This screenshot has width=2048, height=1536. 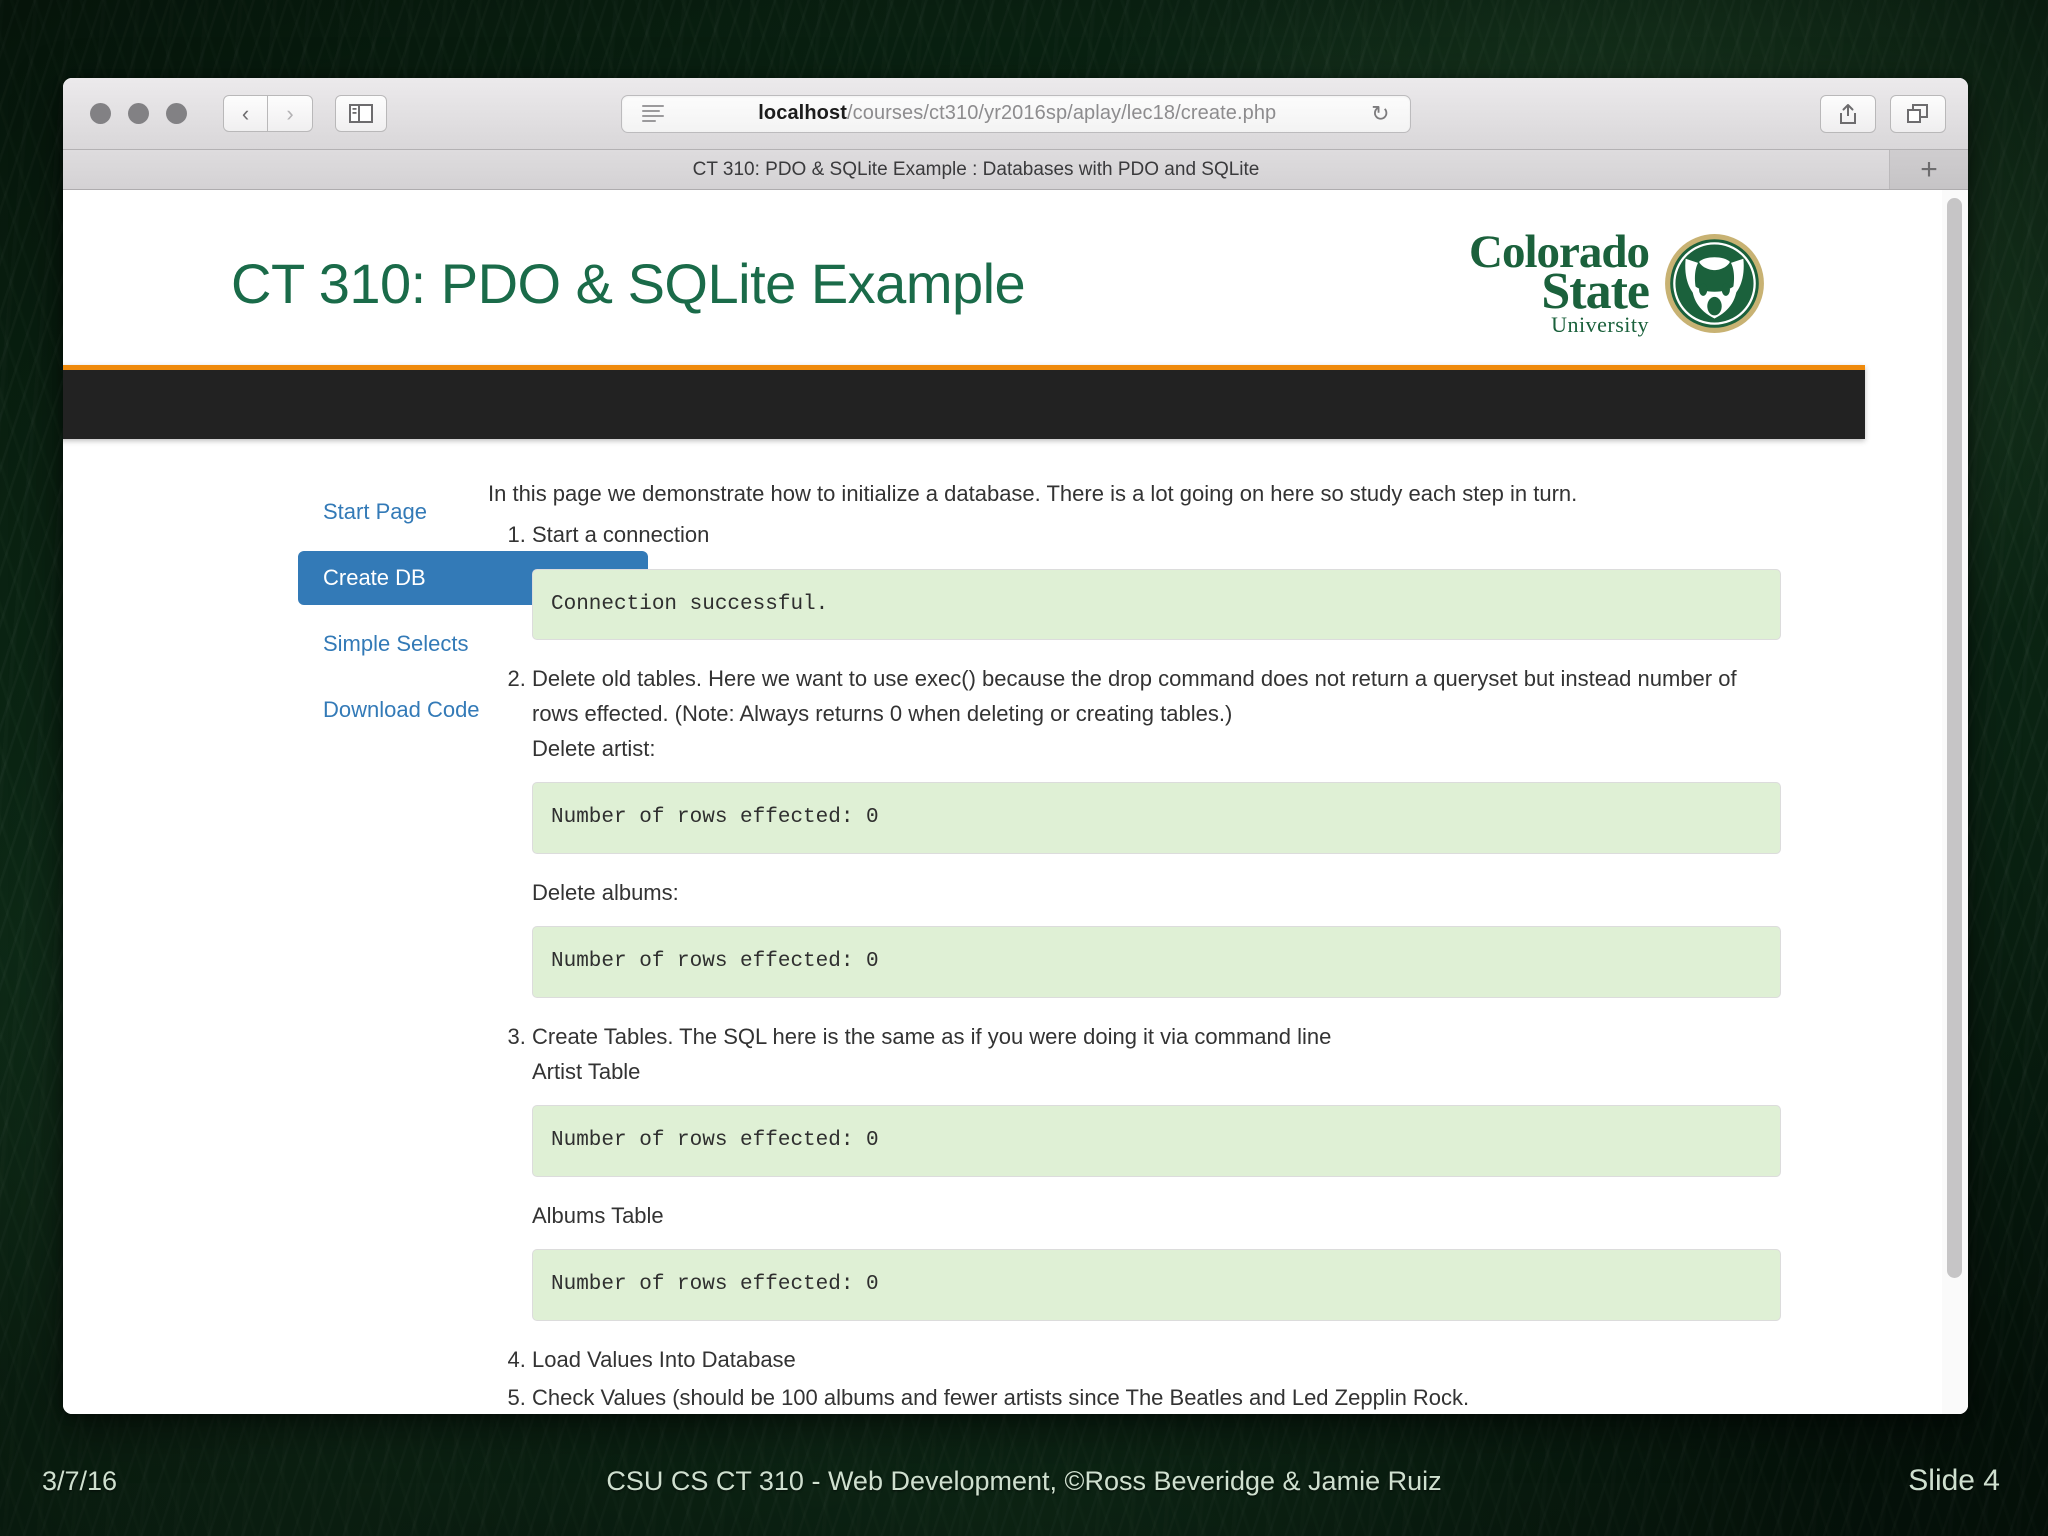 What do you see at coordinates (594, 748) in the screenshot?
I see `step-2-sub1-label: Delete artist:` at bounding box center [594, 748].